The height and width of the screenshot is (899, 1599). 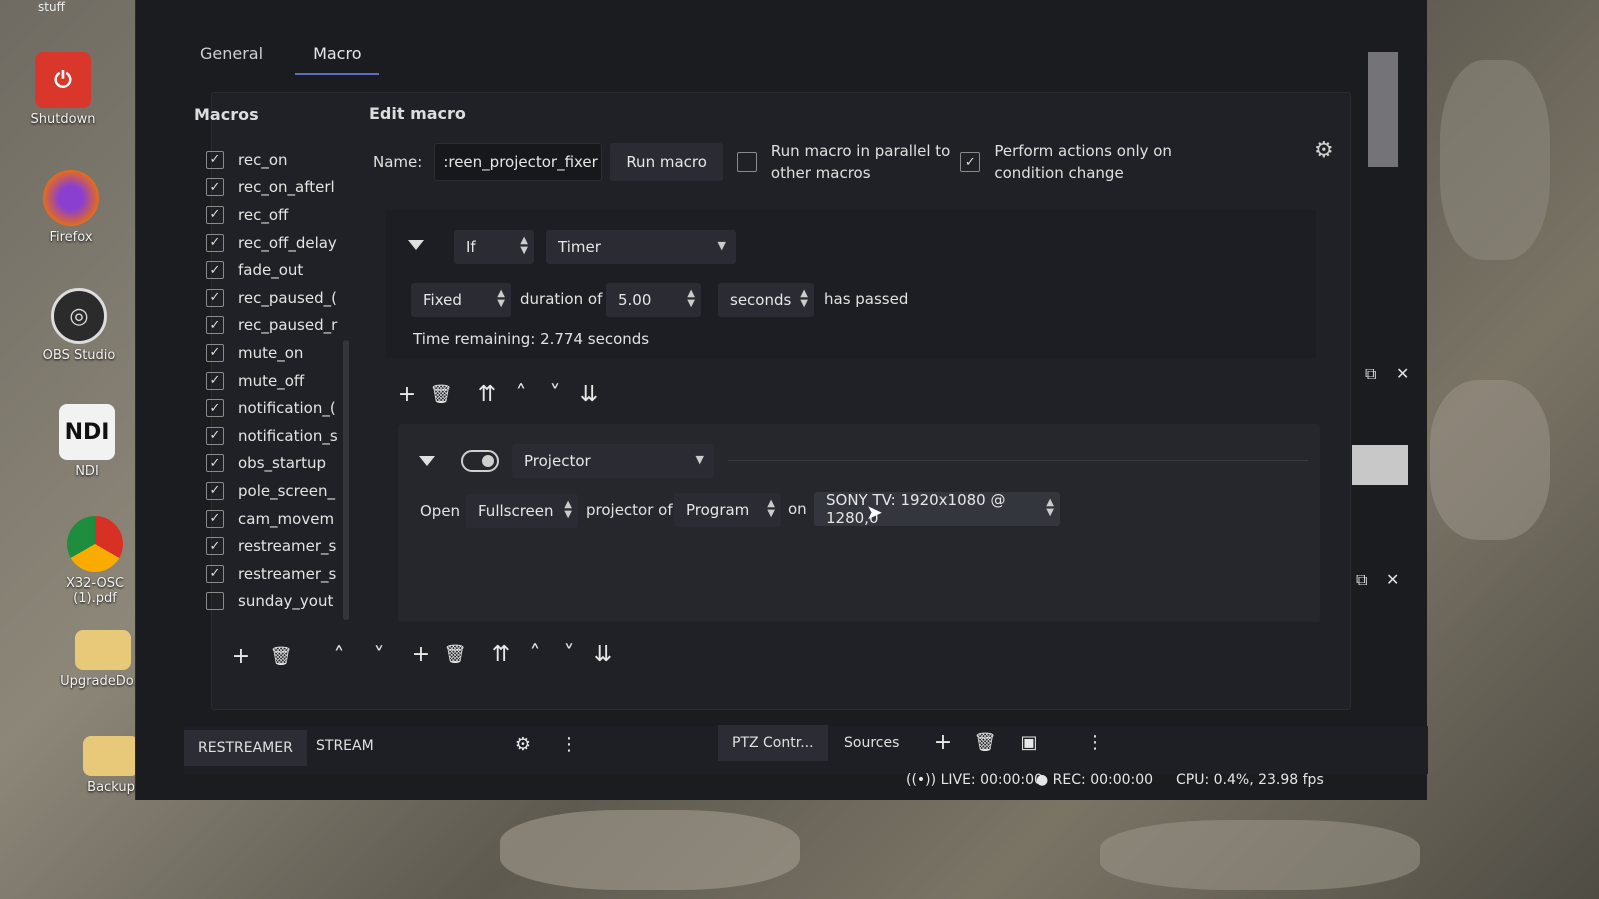 I want to click on time-remaining-unit: seconds, so click(x=618, y=339).